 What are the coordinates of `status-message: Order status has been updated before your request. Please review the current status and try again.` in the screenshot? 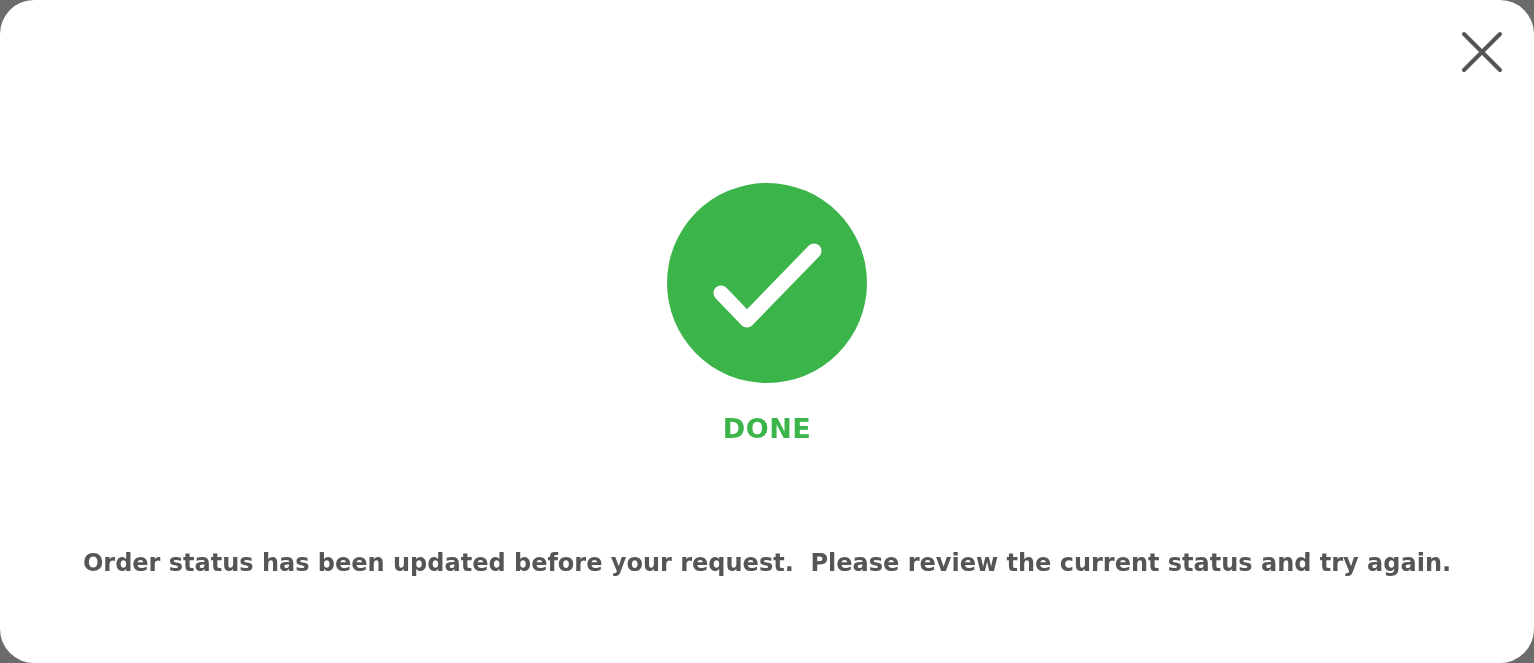 It's located at (767, 563).